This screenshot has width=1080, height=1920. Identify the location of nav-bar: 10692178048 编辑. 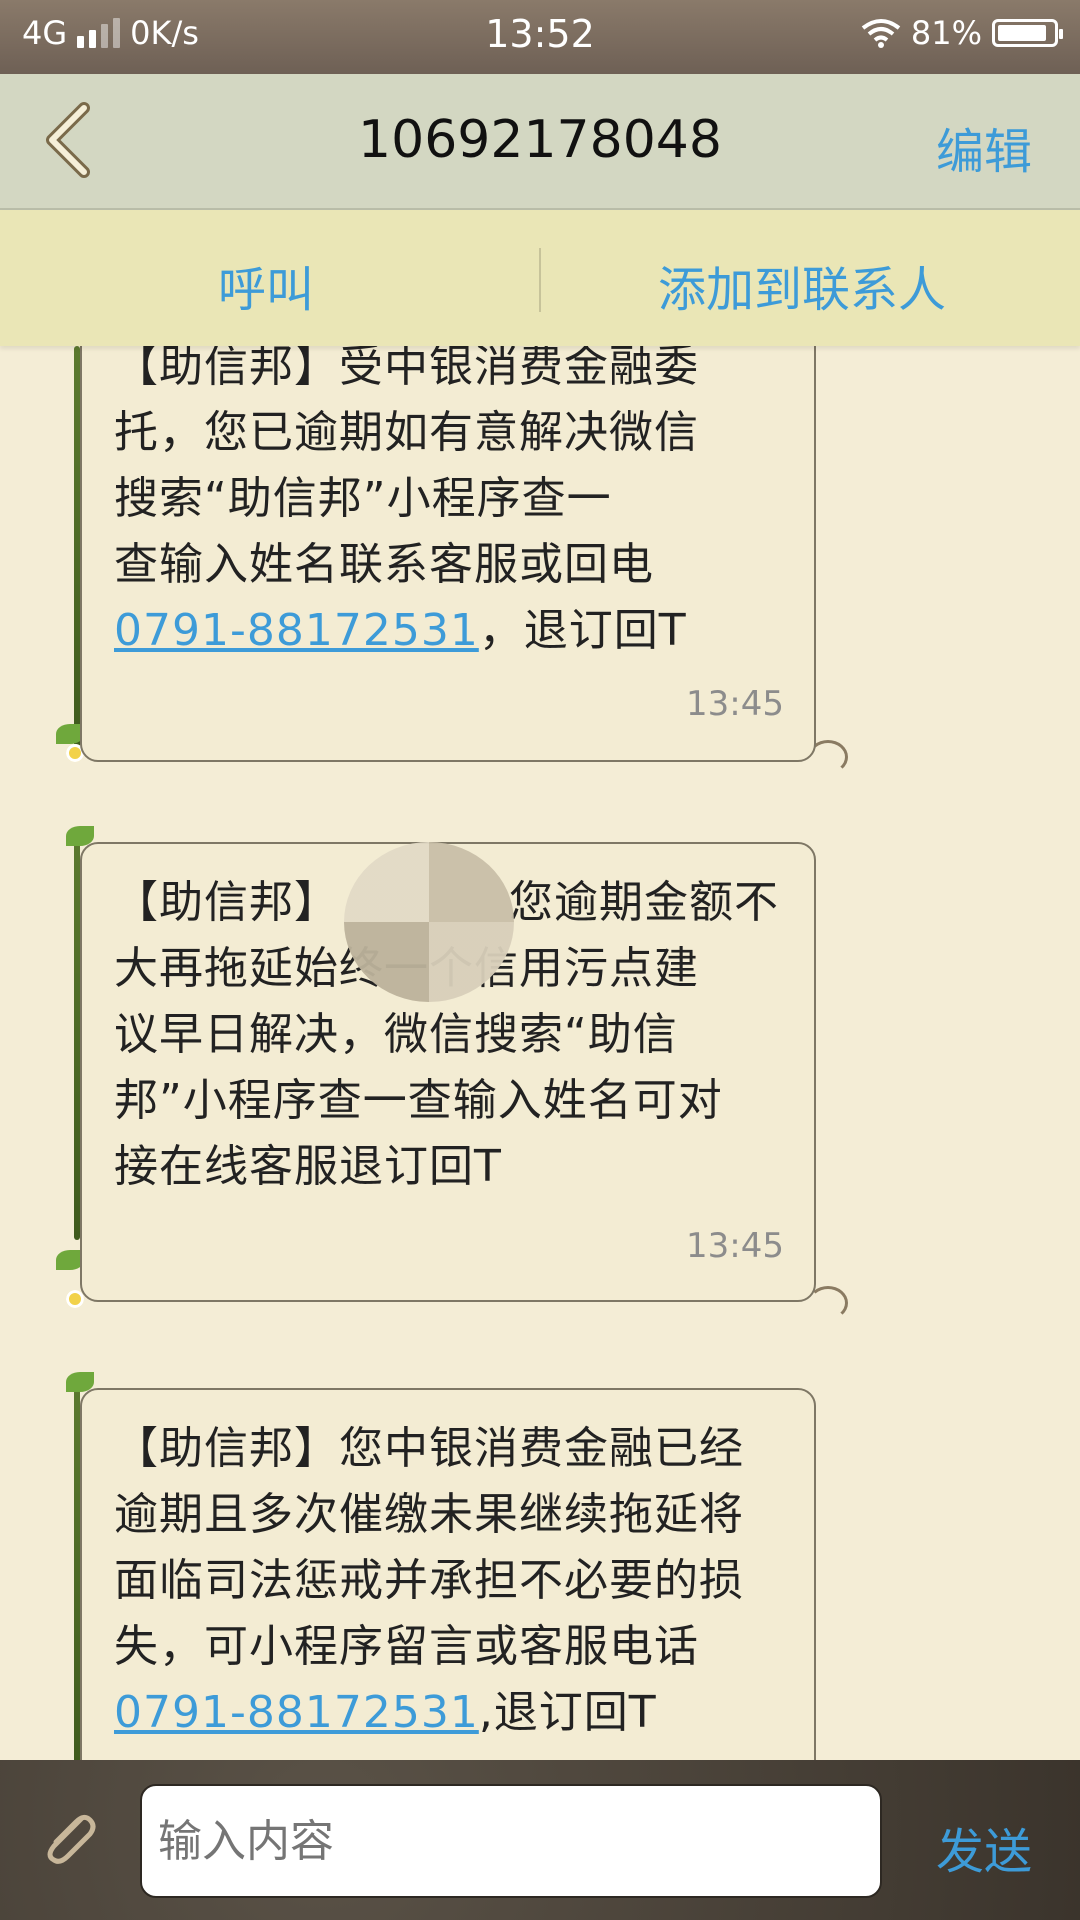
(540, 142).